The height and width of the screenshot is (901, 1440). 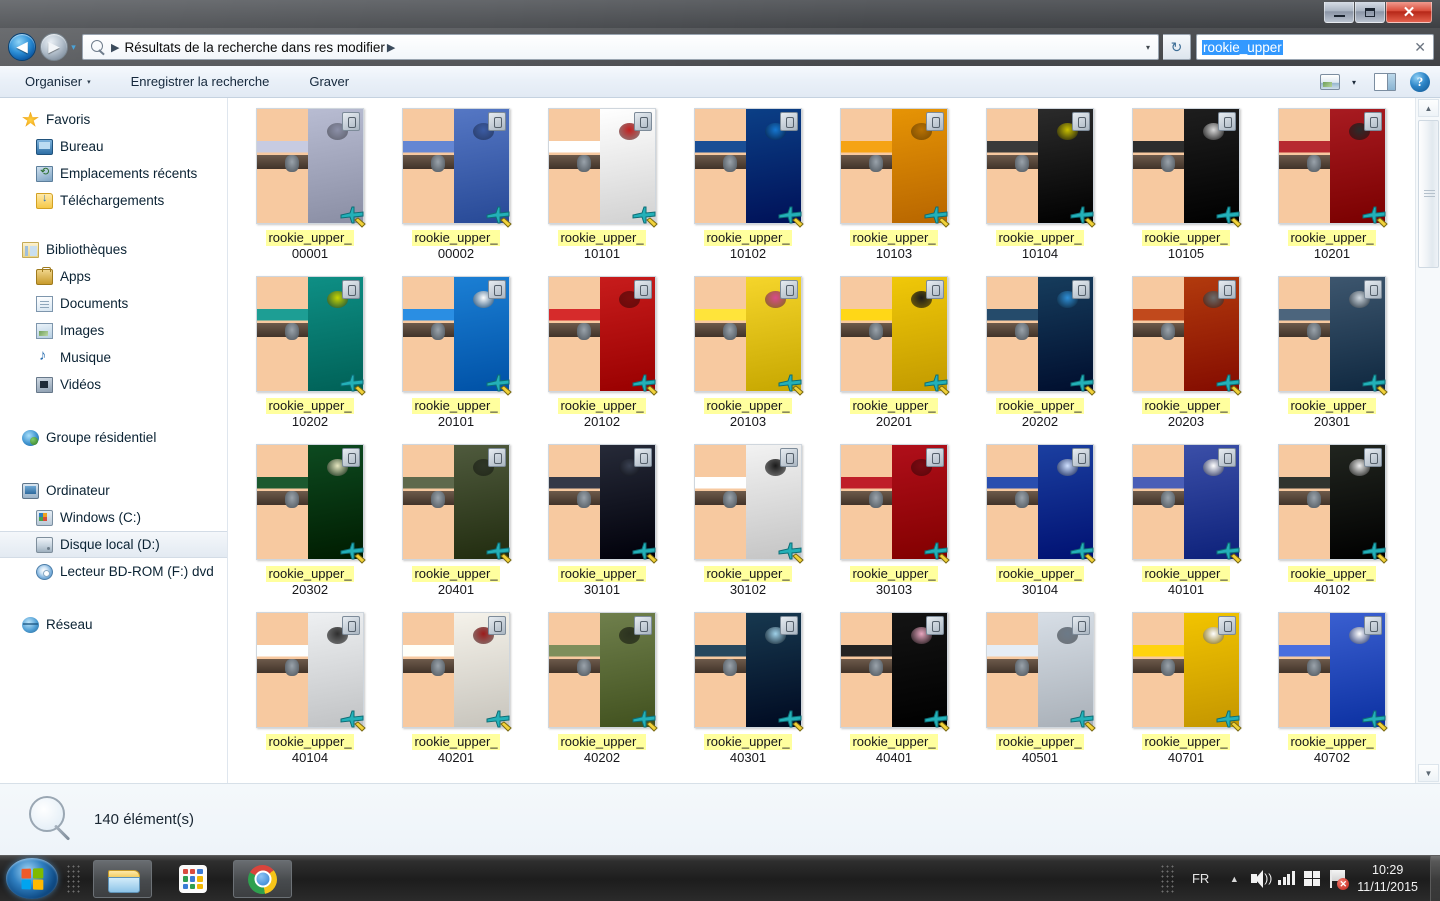 What do you see at coordinates (1286, 879) in the screenshot?
I see `network-signal-icon` at bounding box center [1286, 879].